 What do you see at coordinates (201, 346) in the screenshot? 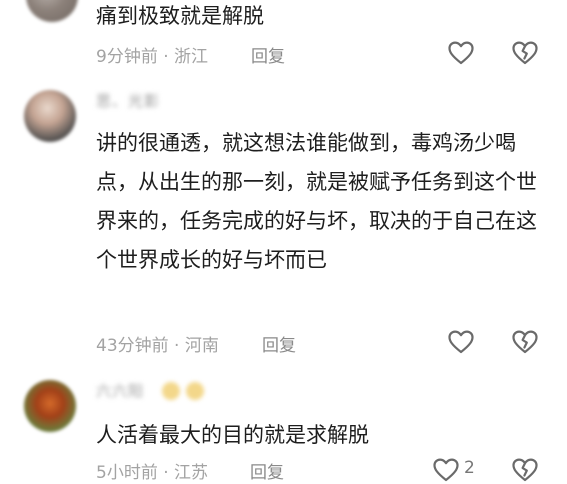
I see `comment-location: 河南` at bounding box center [201, 346].